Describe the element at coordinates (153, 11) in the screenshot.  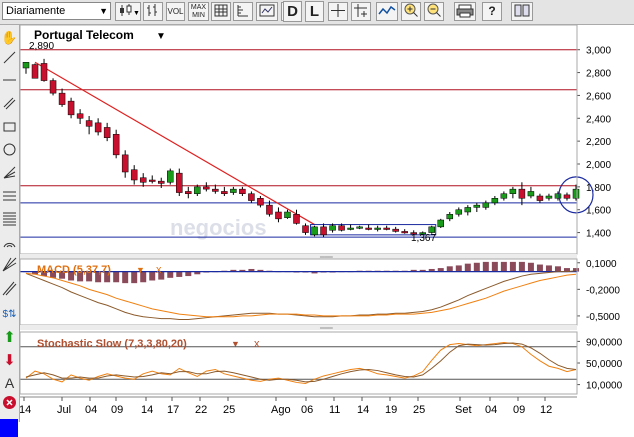
I see `bars-icon-button` at that location.